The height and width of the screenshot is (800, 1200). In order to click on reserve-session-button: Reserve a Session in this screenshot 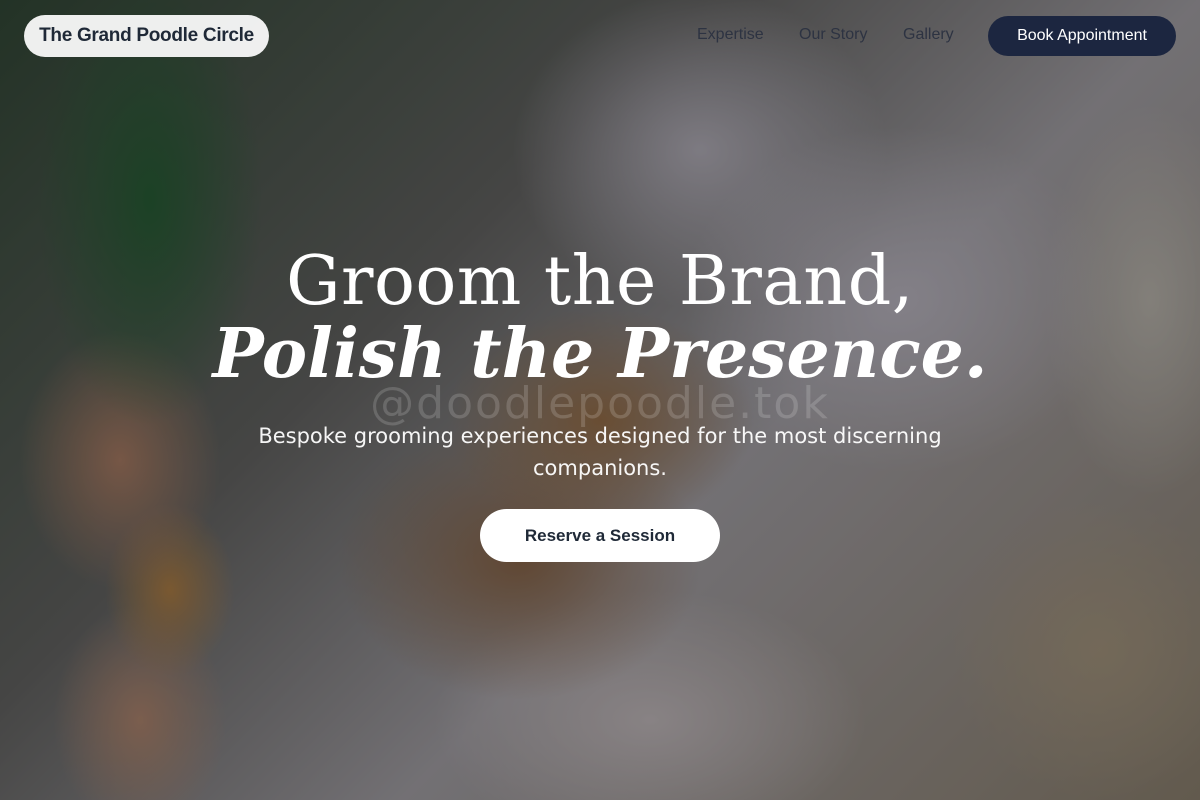, I will do `click(600, 535)`.